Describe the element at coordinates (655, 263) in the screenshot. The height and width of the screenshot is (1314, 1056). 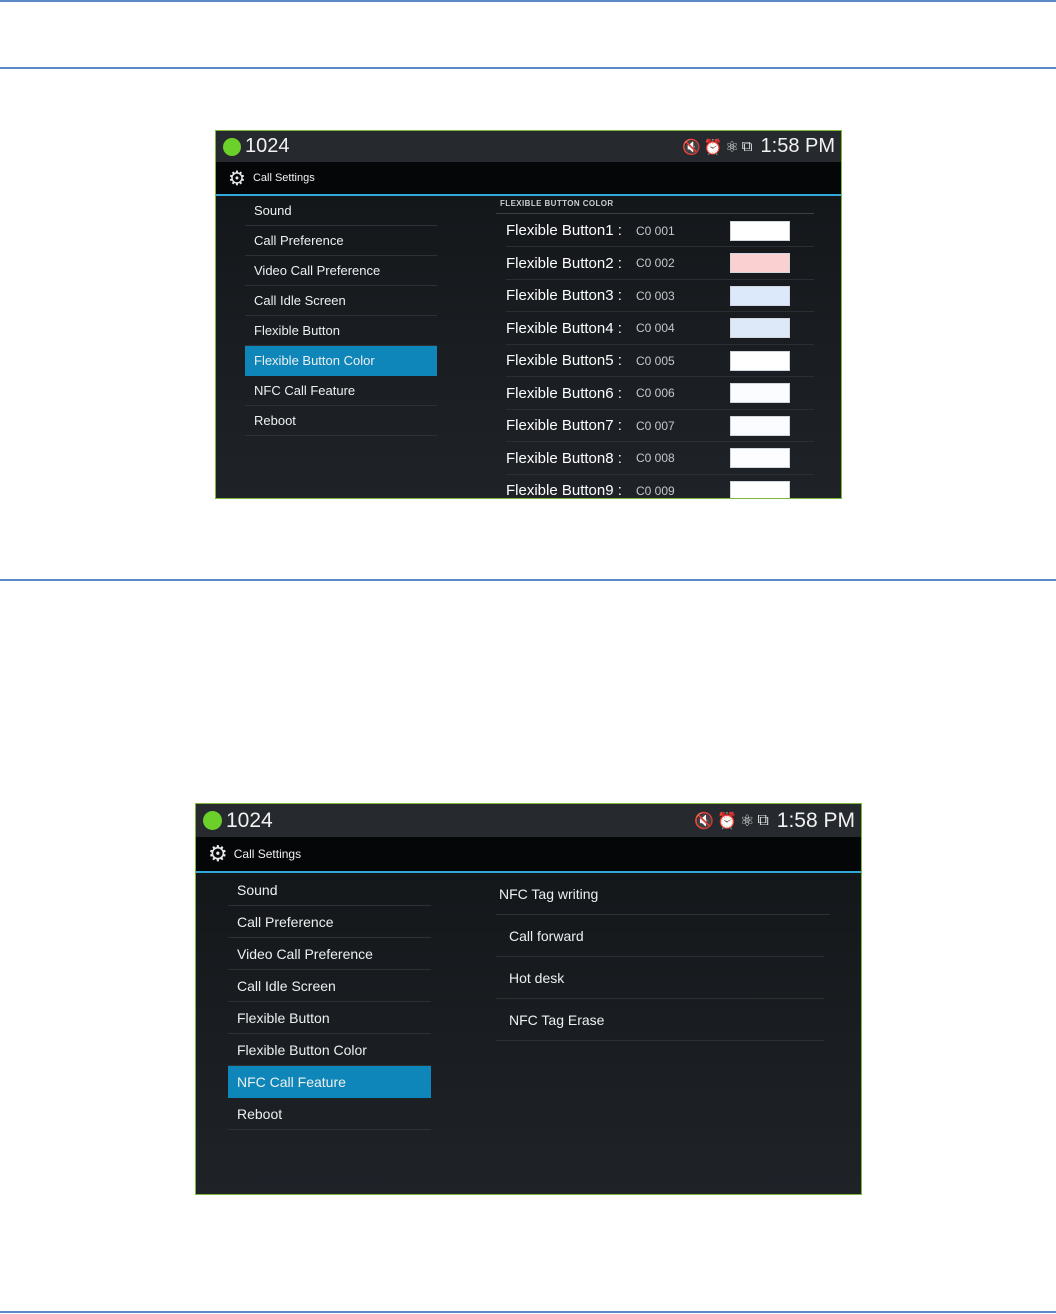
I see `color-code: C0 002` at that location.